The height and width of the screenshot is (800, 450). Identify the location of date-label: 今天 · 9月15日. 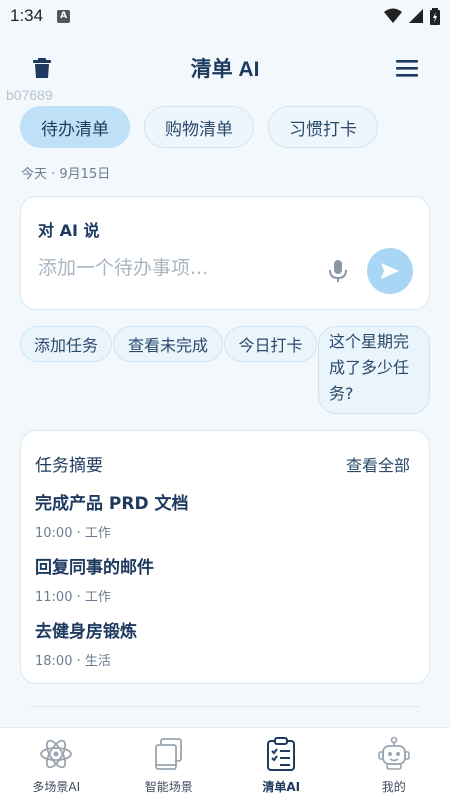
(66, 174).